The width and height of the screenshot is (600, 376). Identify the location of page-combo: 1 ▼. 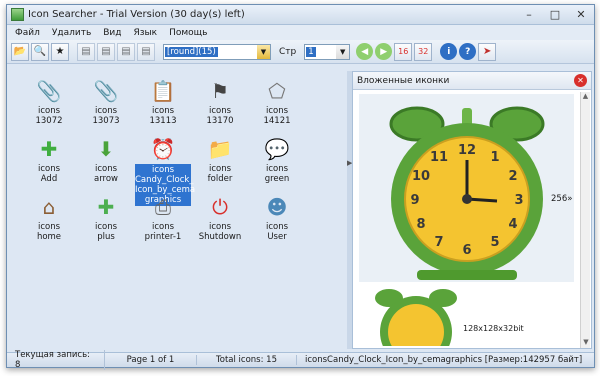
(327, 51).